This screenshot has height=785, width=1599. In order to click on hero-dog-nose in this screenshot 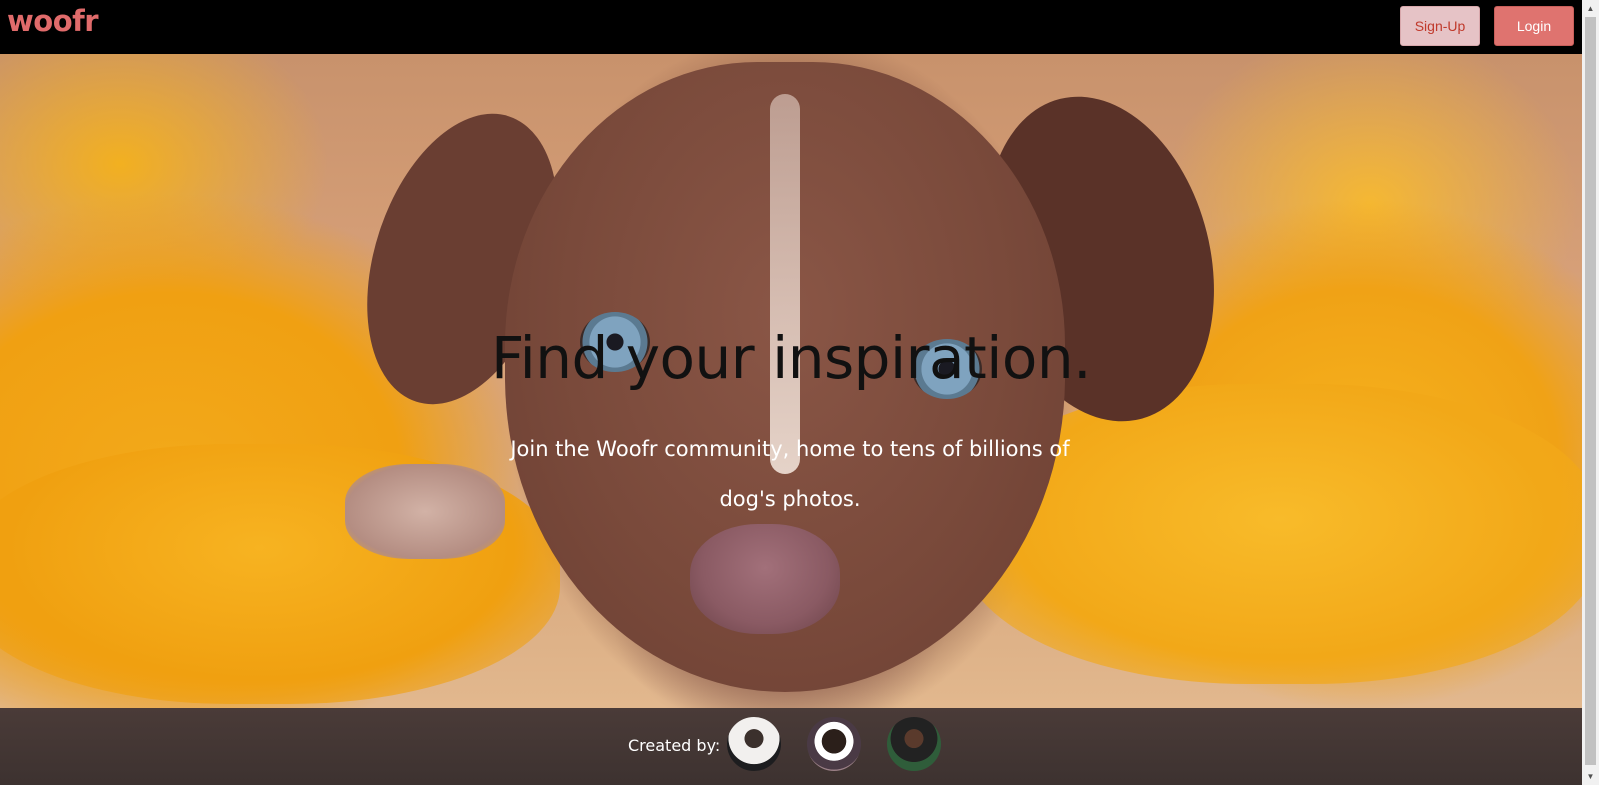, I will do `click(765, 579)`.